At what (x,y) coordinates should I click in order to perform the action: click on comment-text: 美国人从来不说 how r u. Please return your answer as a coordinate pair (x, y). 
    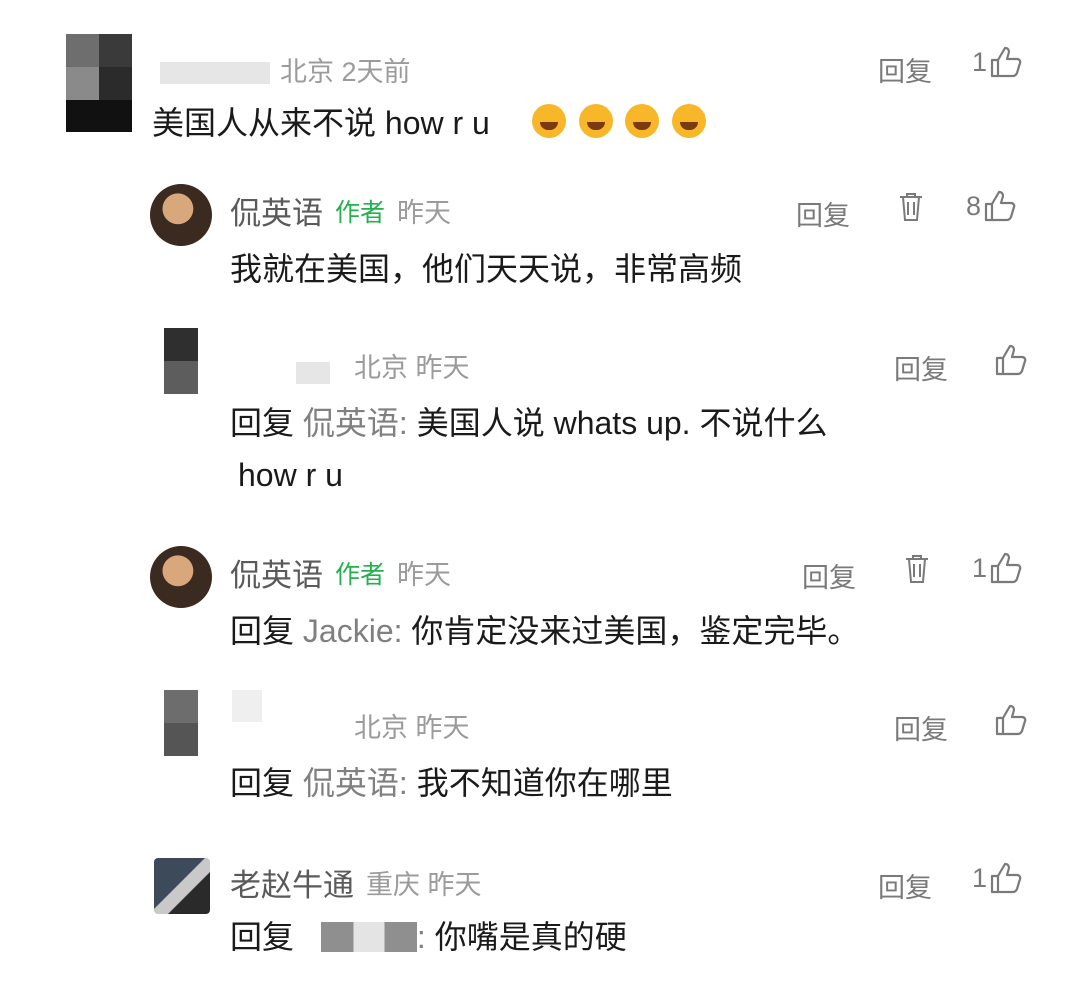
    Looking at the image, I should click on (431, 123).